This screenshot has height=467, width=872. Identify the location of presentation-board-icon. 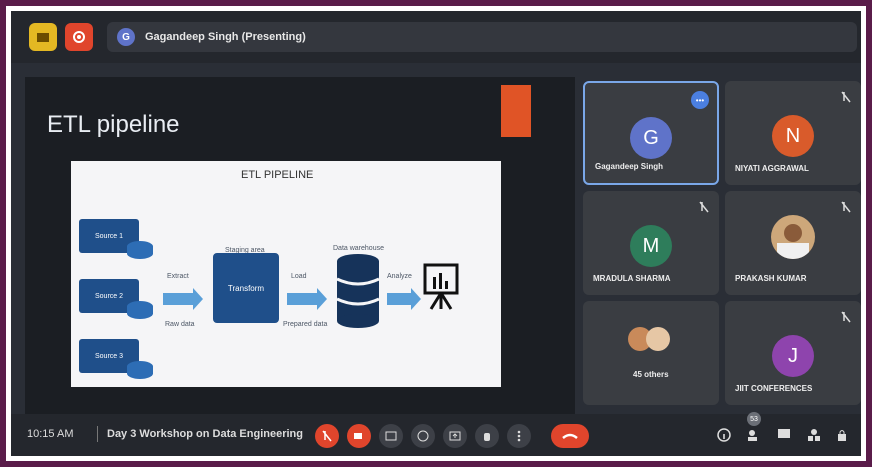
(441, 286).